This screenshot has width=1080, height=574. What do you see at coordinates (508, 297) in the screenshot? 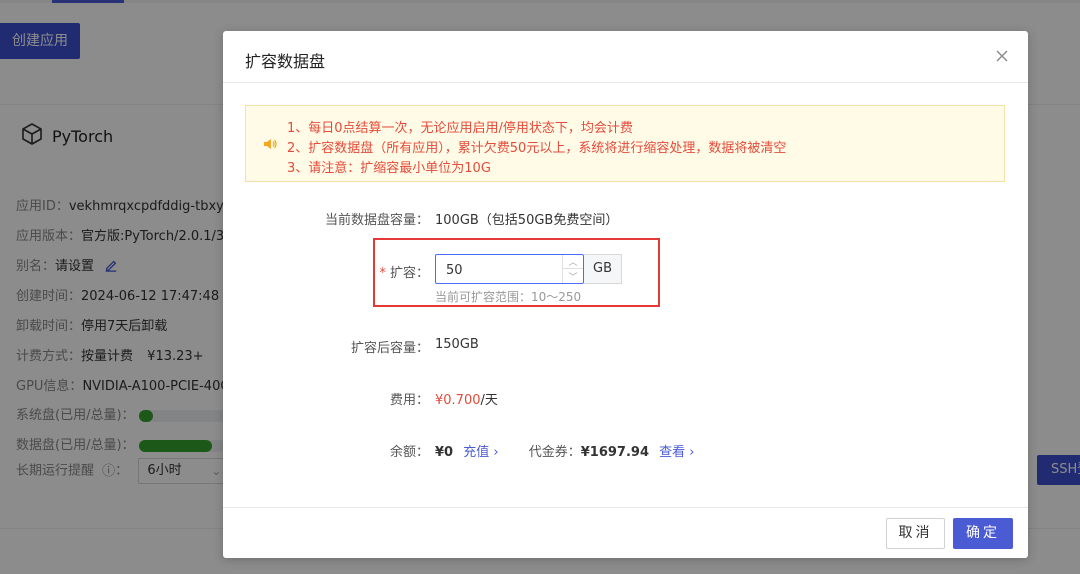
I see `expand-range-hint: 当前可扩容范围：10～250` at bounding box center [508, 297].